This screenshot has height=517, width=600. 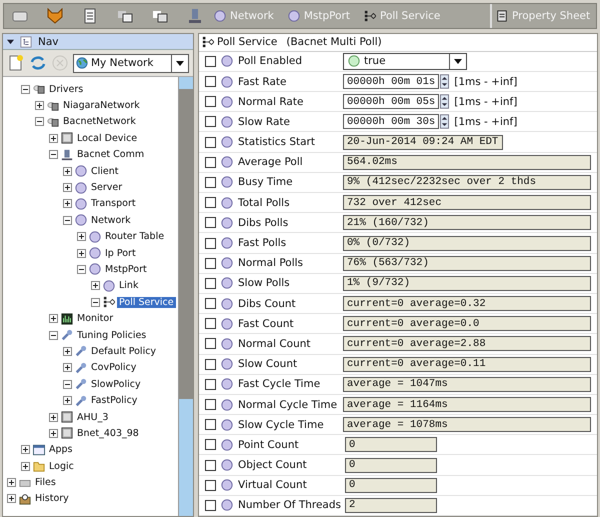 What do you see at coordinates (101, 106) in the screenshot?
I see `tree-item: NiagaraNetwork` at bounding box center [101, 106].